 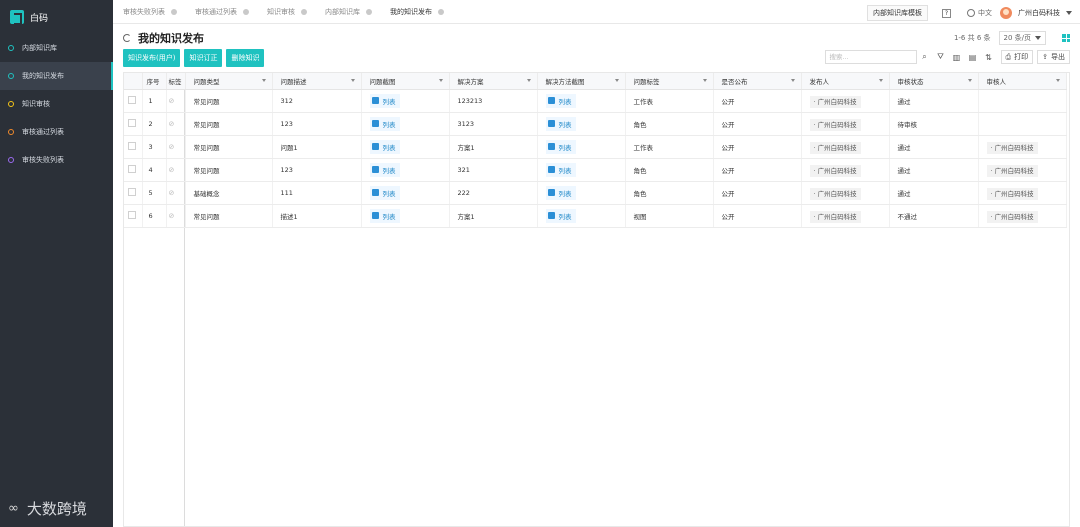 What do you see at coordinates (1039, 13) in the screenshot?
I see `company-name: 广州白码科技` at bounding box center [1039, 13].